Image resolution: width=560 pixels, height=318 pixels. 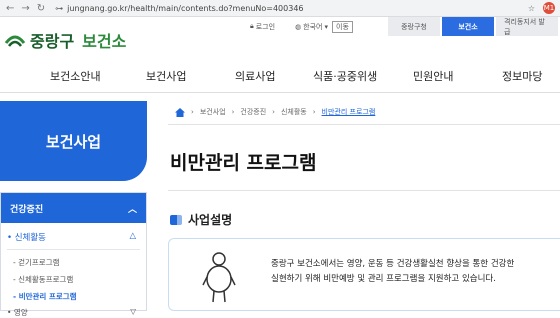 What do you see at coordinates (46, 279) in the screenshot?
I see `sidebar-item-label: 신체활동프로그램` at bounding box center [46, 279].